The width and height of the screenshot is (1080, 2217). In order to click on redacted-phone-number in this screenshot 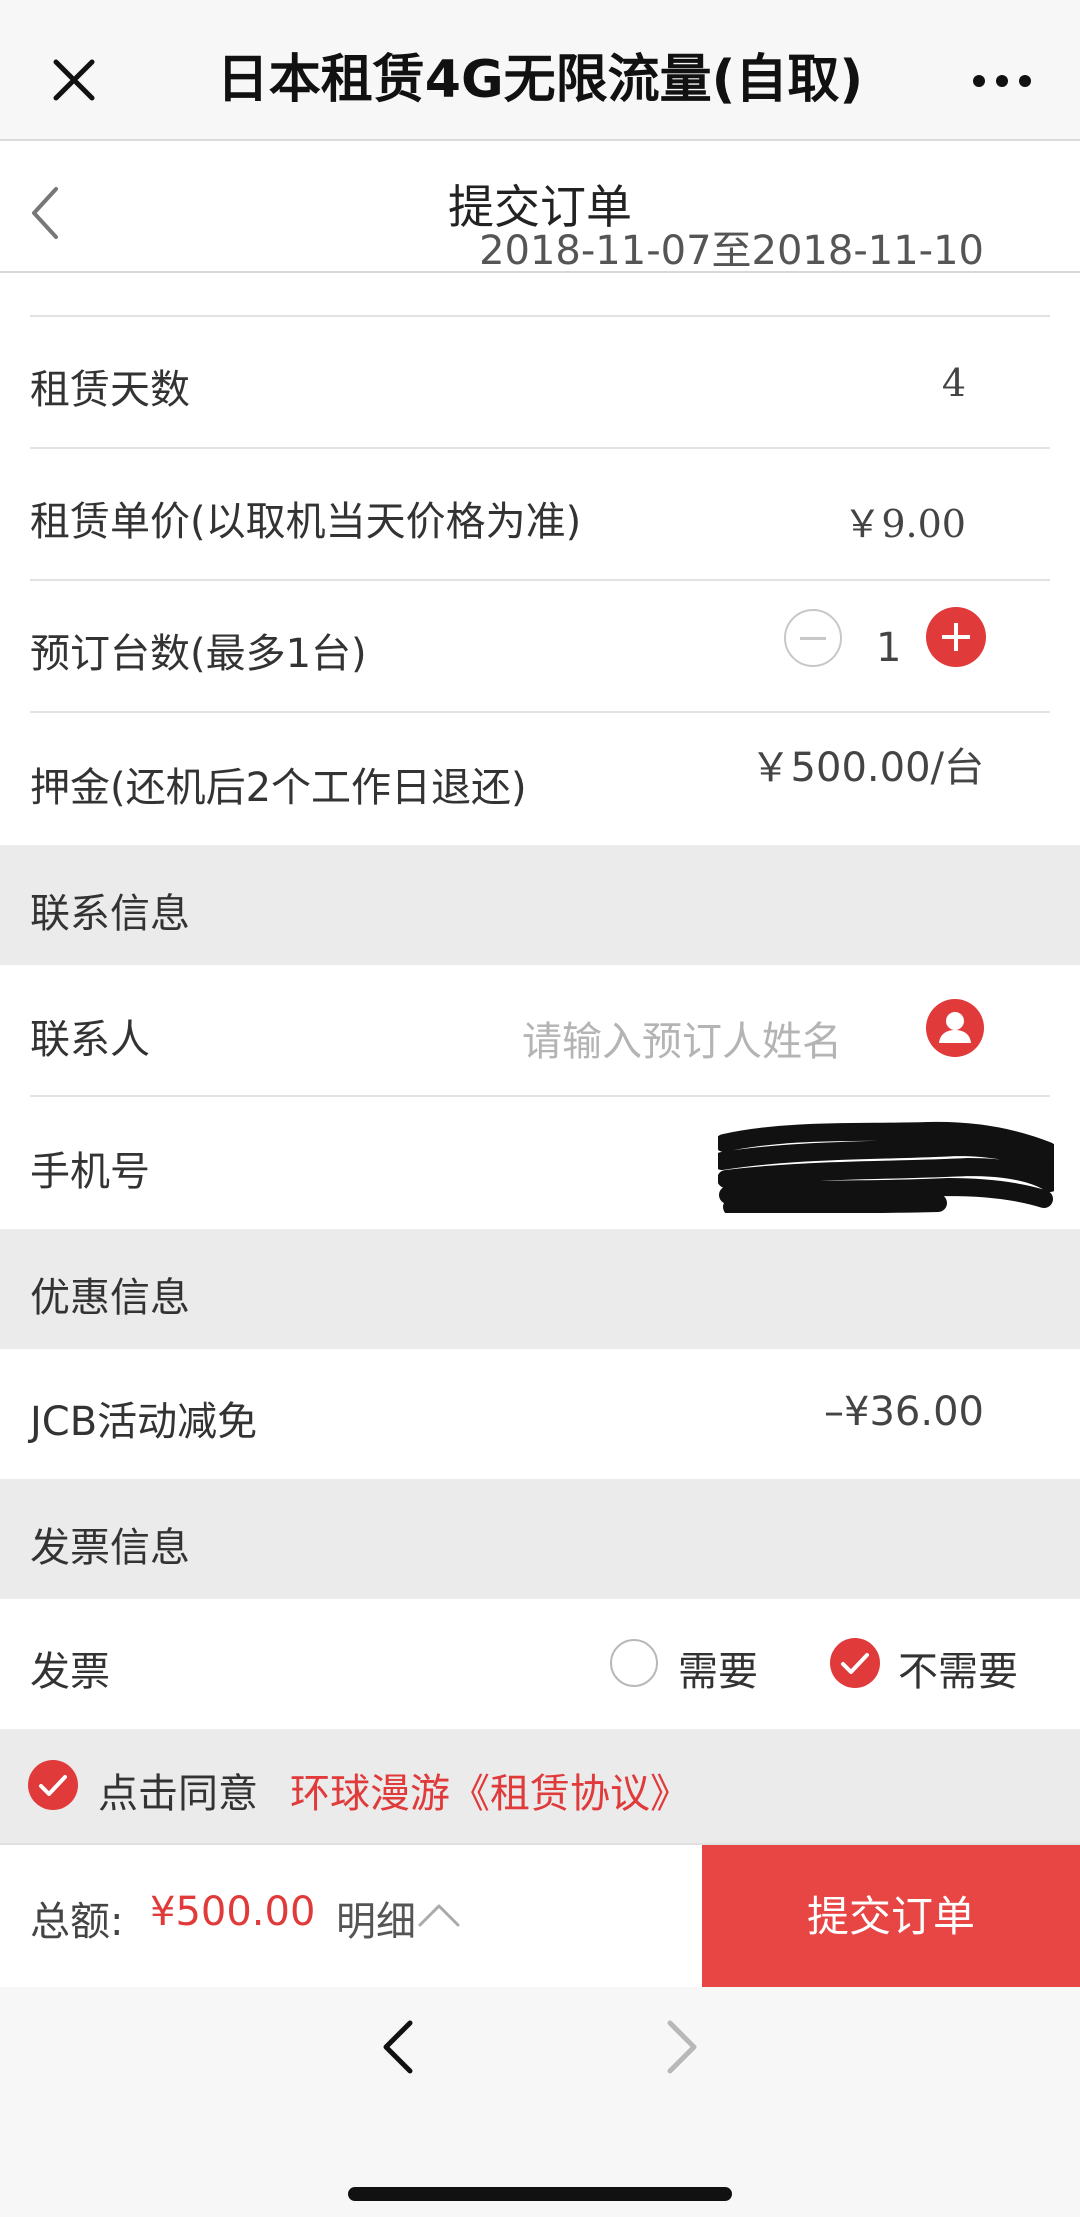, I will do `click(886, 1167)`.